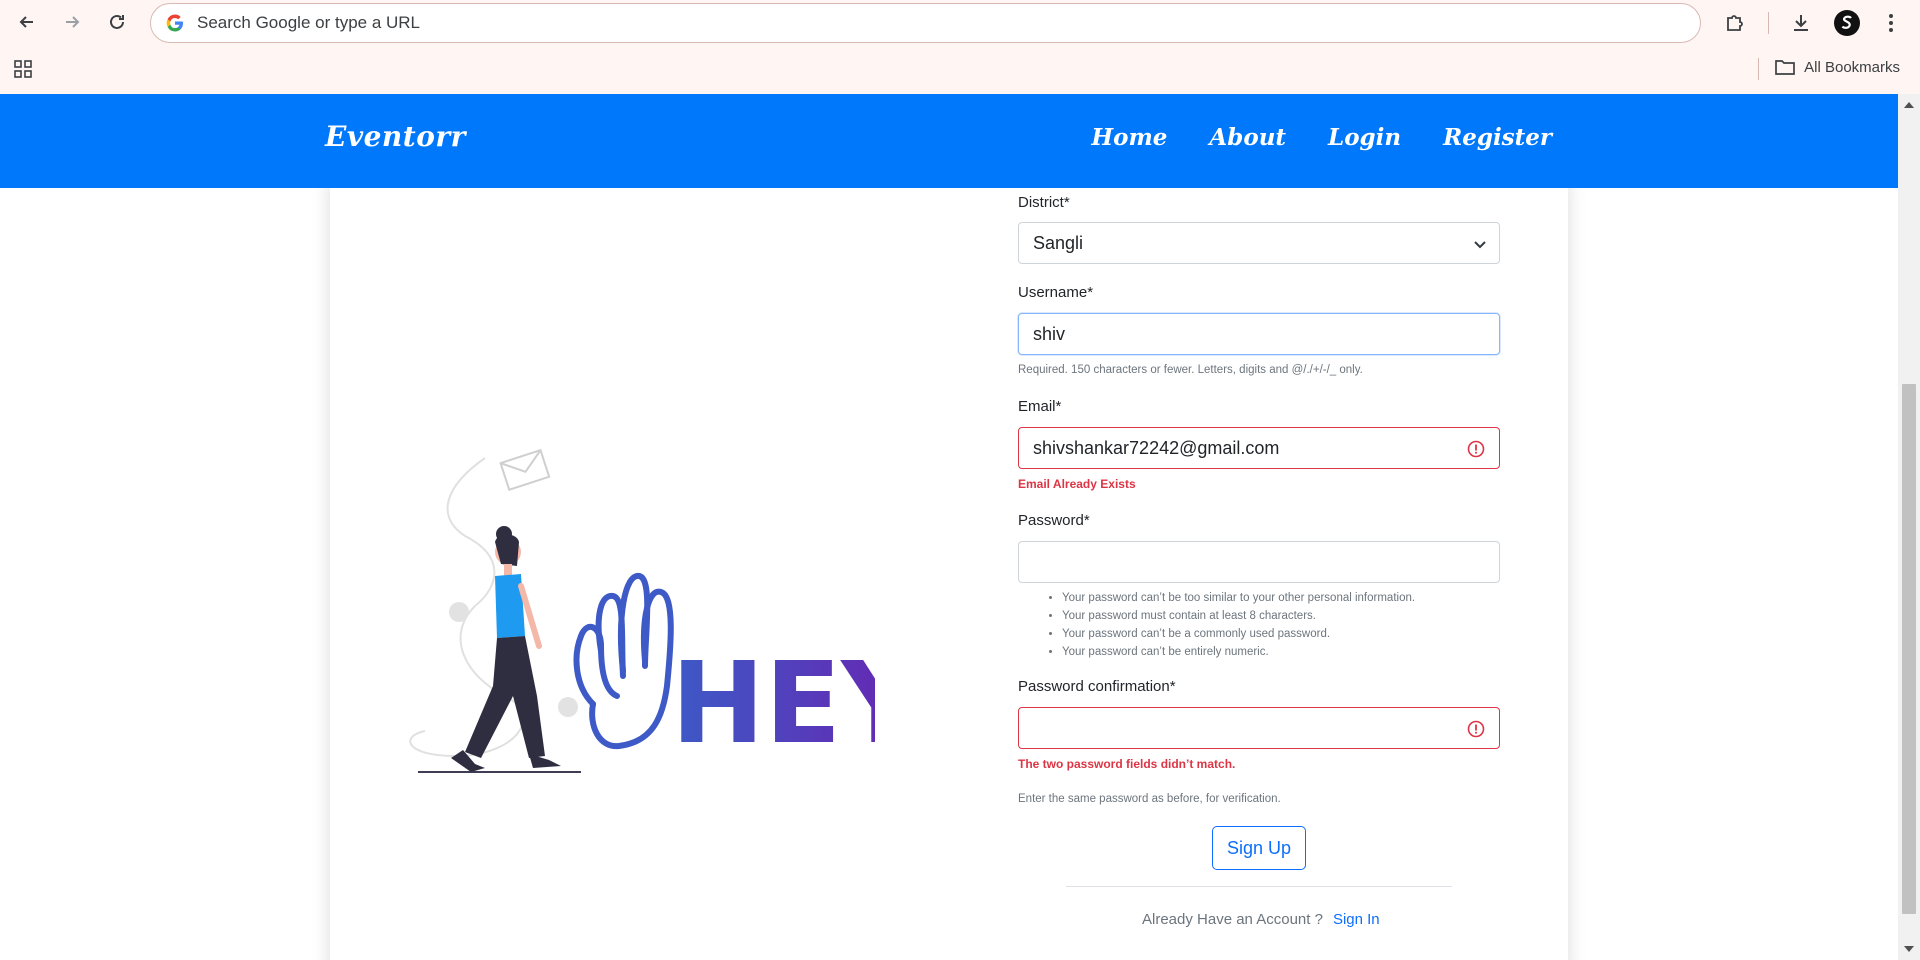 This screenshot has height=960, width=1920. I want to click on username-input: shiv, so click(1259, 334).